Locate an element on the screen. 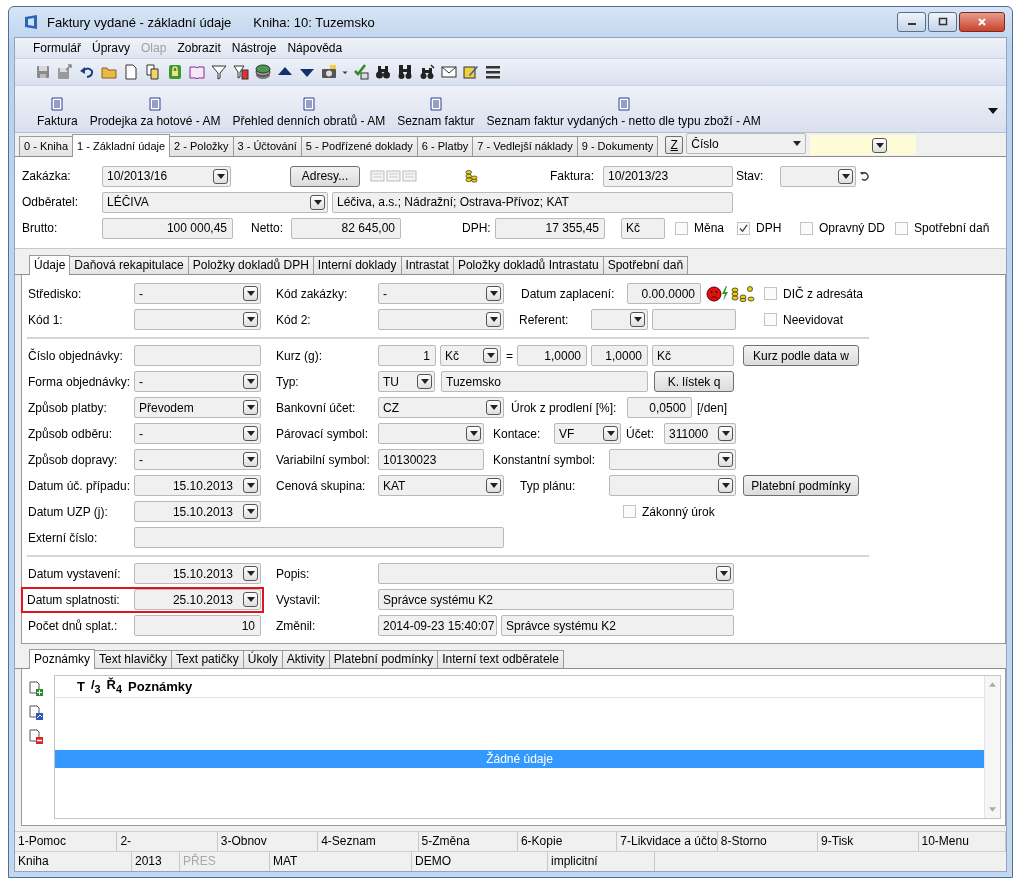 The width and height of the screenshot is (1021, 887). report-button: Seznam faktur vydaných - netto dle typu zboží - AM is located at coordinates (623, 112).